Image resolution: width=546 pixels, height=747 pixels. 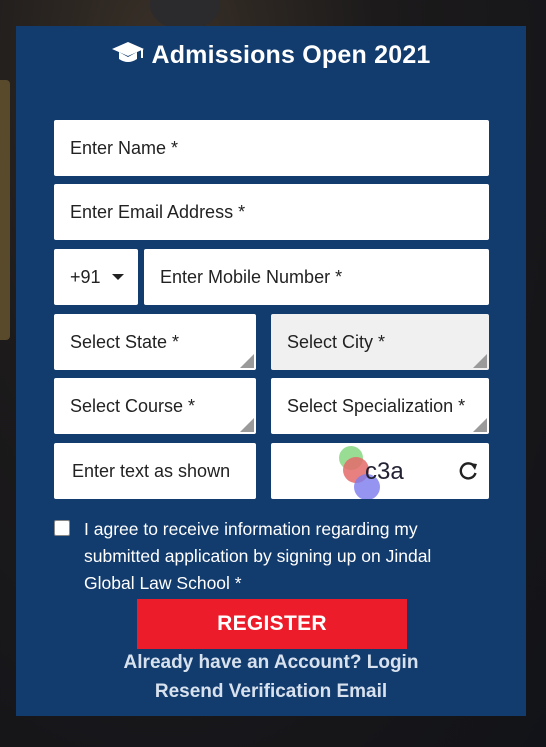 I want to click on captcha-image: c3a, so click(x=371, y=472).